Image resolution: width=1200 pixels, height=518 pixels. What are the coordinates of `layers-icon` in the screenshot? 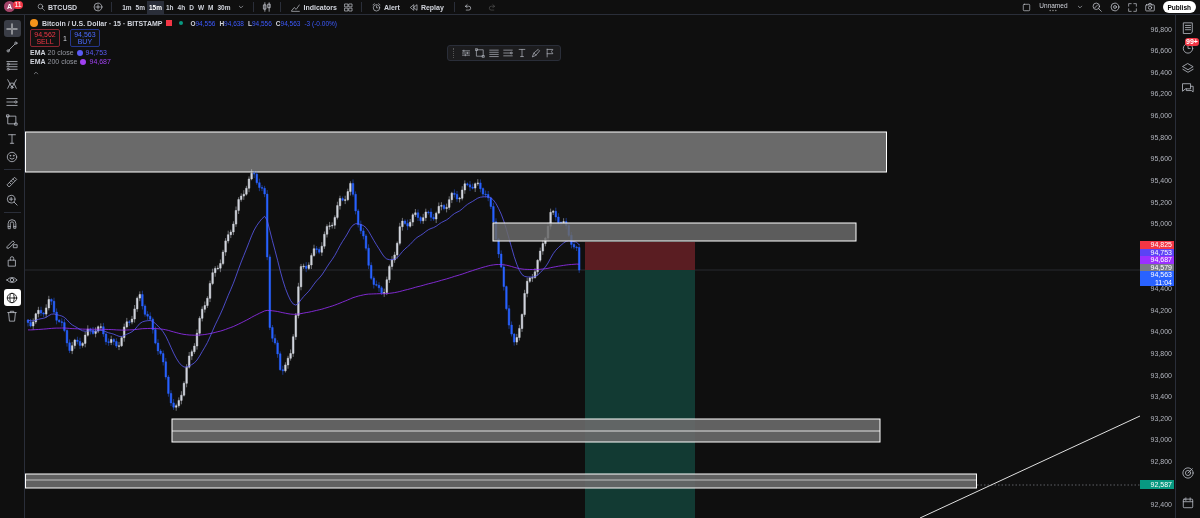 It's located at (1188, 68).